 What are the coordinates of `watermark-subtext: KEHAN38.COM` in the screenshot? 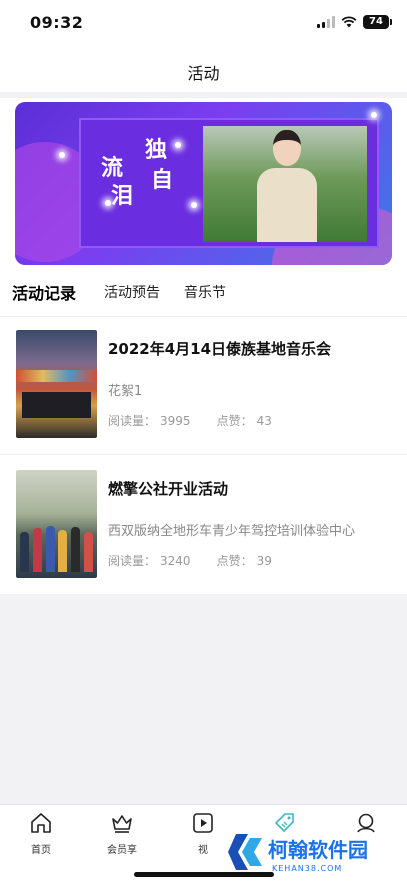 It's located at (307, 868).